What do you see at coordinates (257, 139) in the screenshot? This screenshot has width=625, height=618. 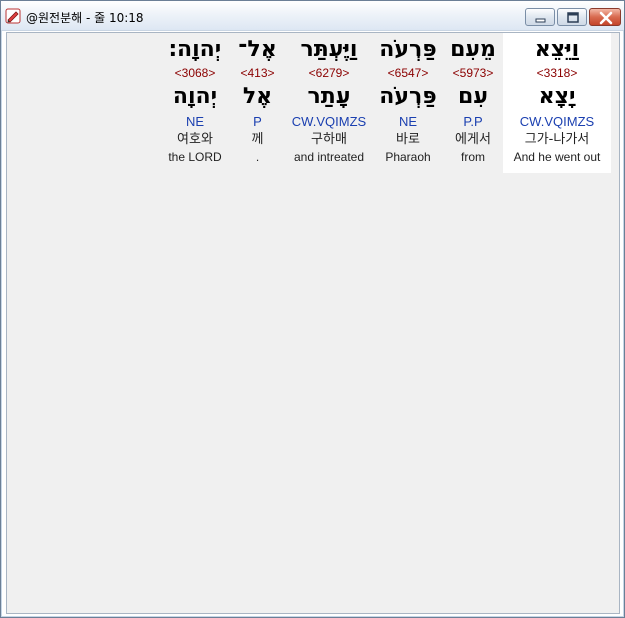 I see `korean-gloss: 께` at bounding box center [257, 139].